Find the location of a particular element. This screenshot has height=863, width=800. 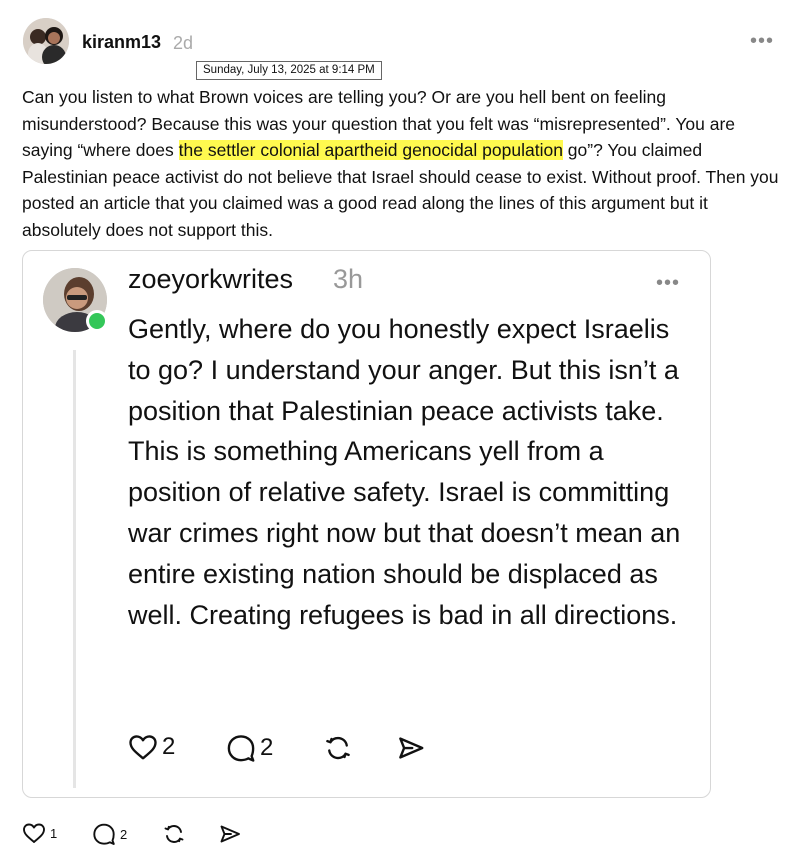

online-status-indicator is located at coordinates (97, 321).